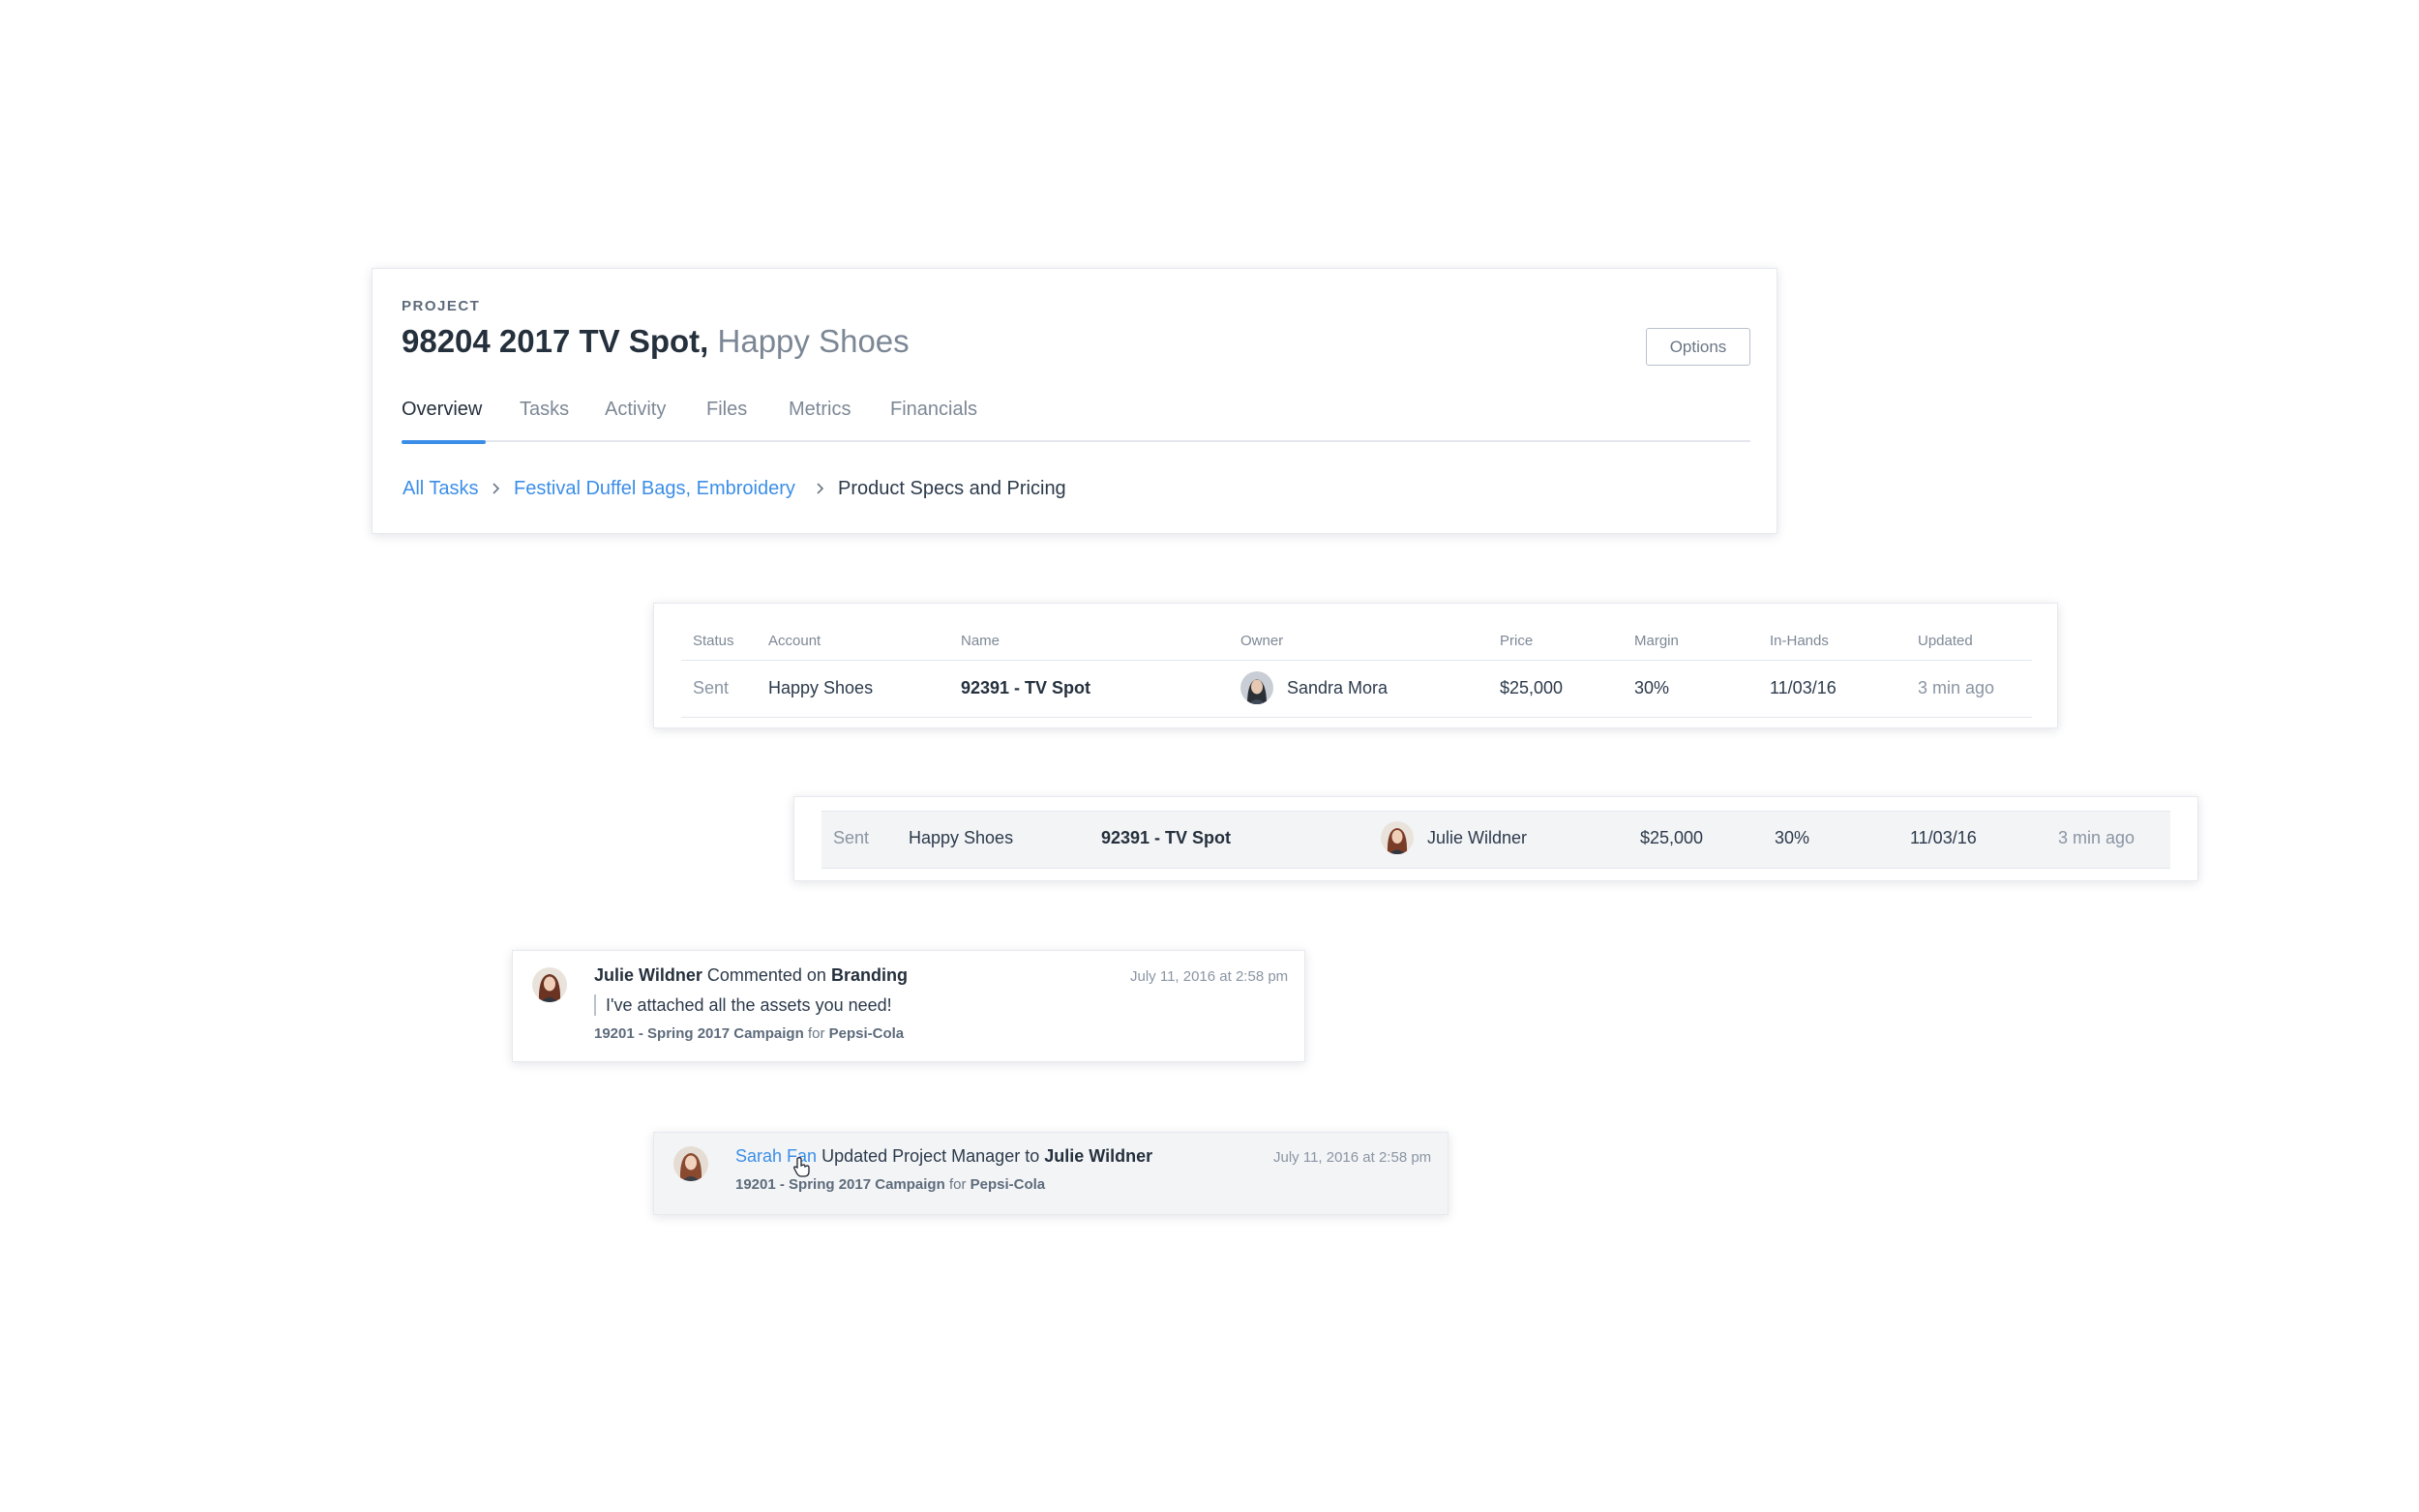 The width and height of the screenshot is (2419, 1512). I want to click on cell-owner: Julie Wildner, so click(1477, 838).